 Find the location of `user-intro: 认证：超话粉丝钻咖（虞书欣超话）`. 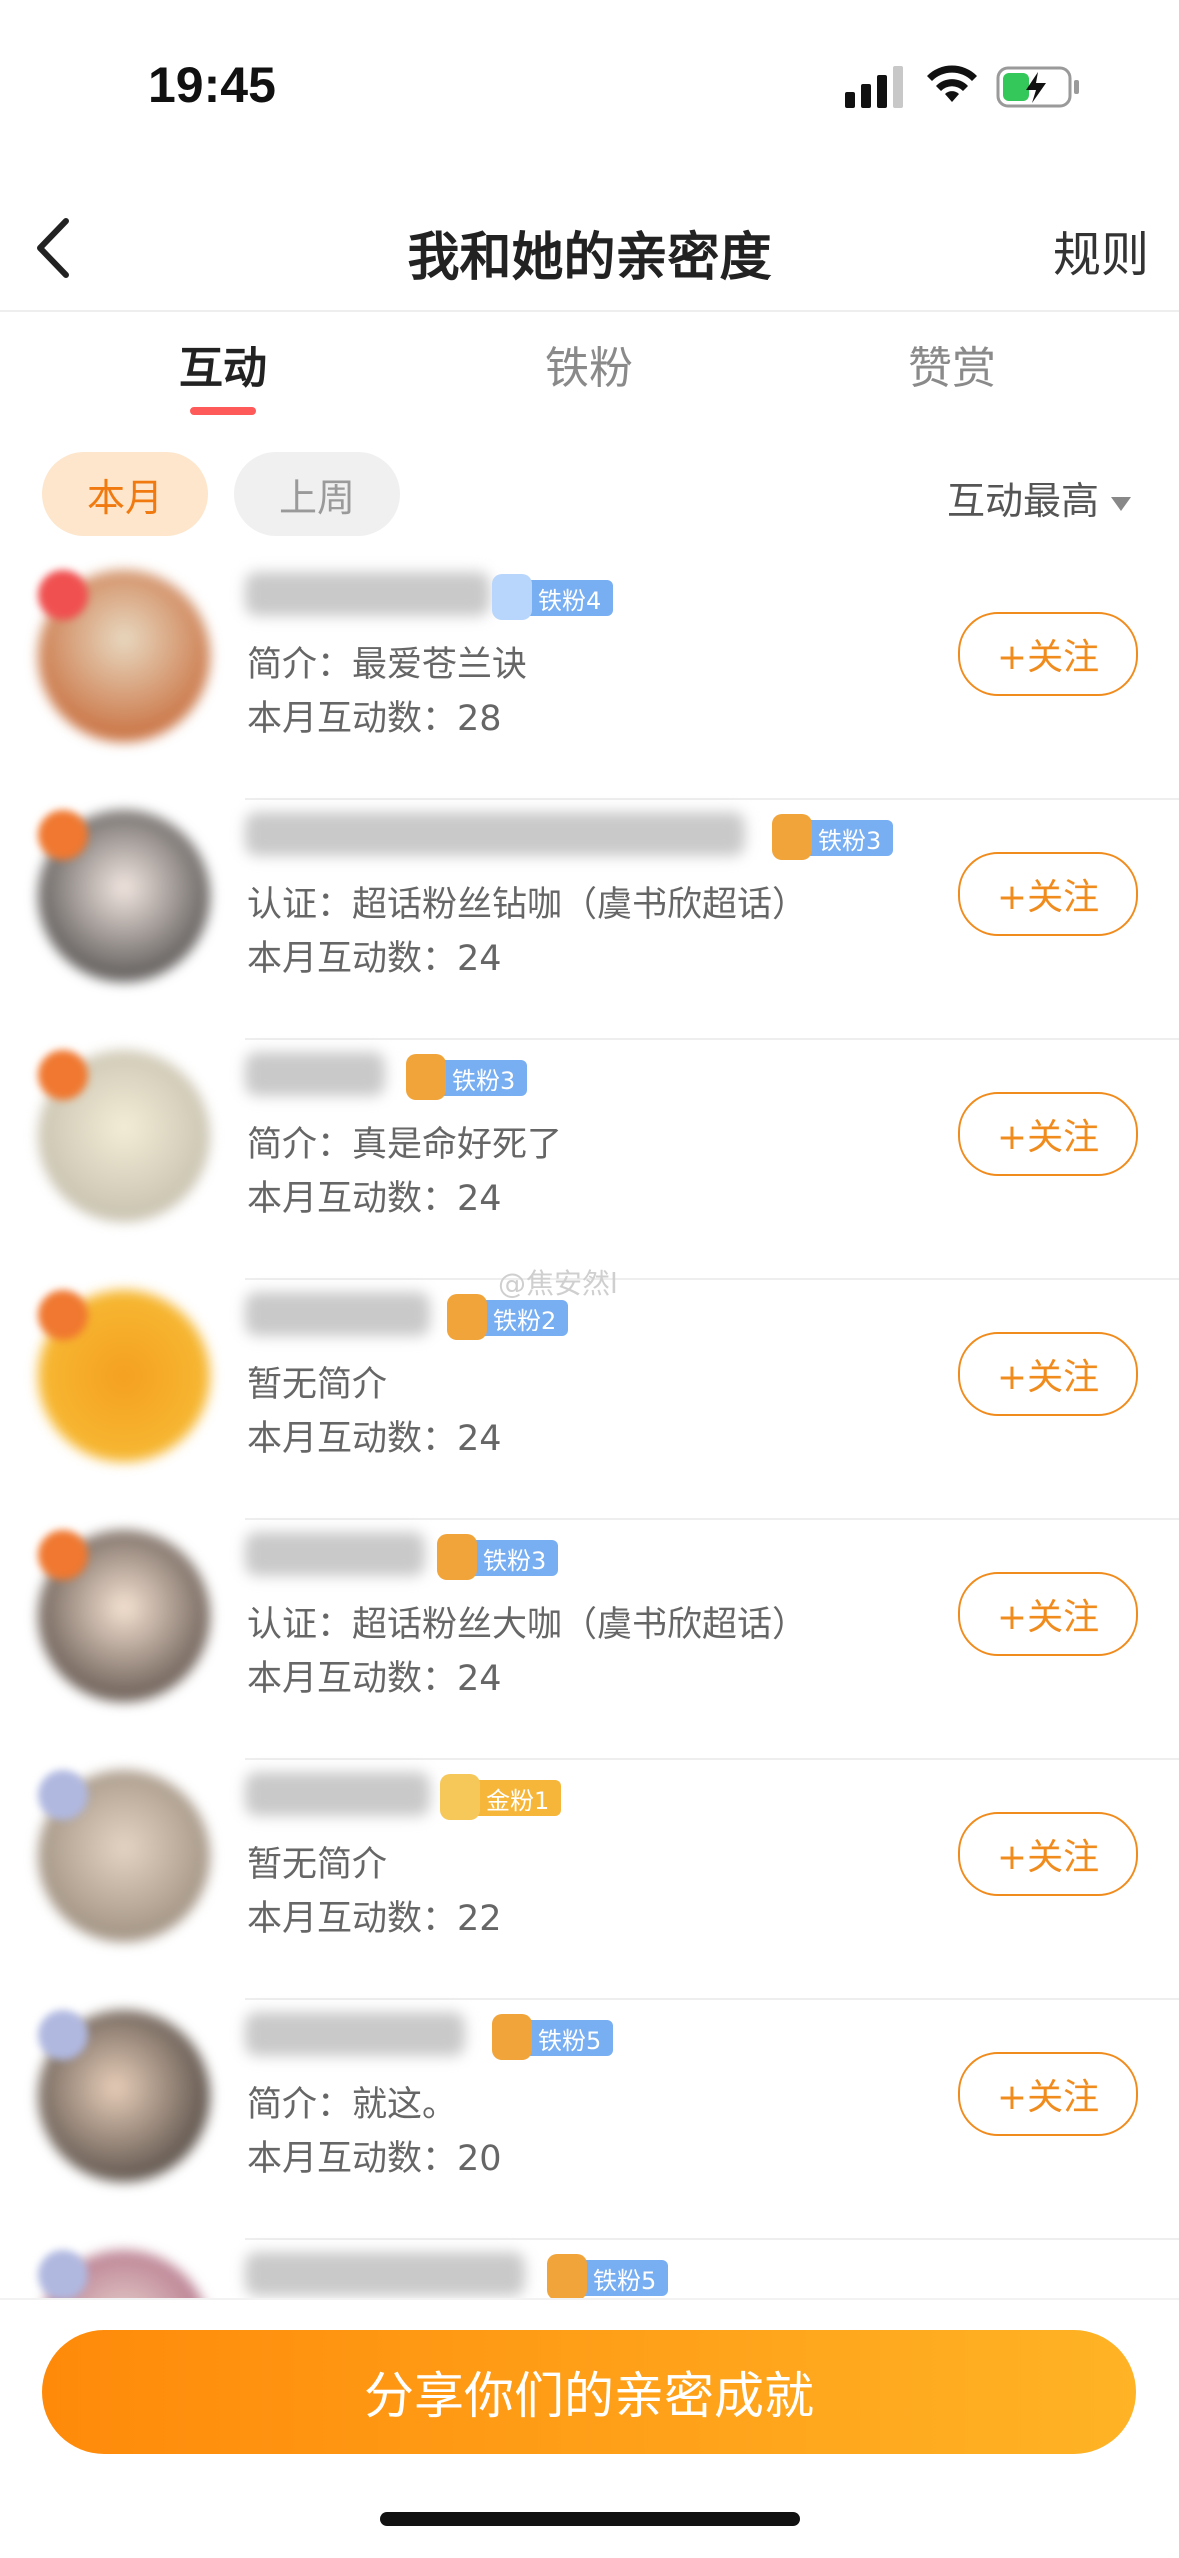

user-intro: 认证：超话粉丝钻咖（虞书欣超话） is located at coordinates (527, 905).